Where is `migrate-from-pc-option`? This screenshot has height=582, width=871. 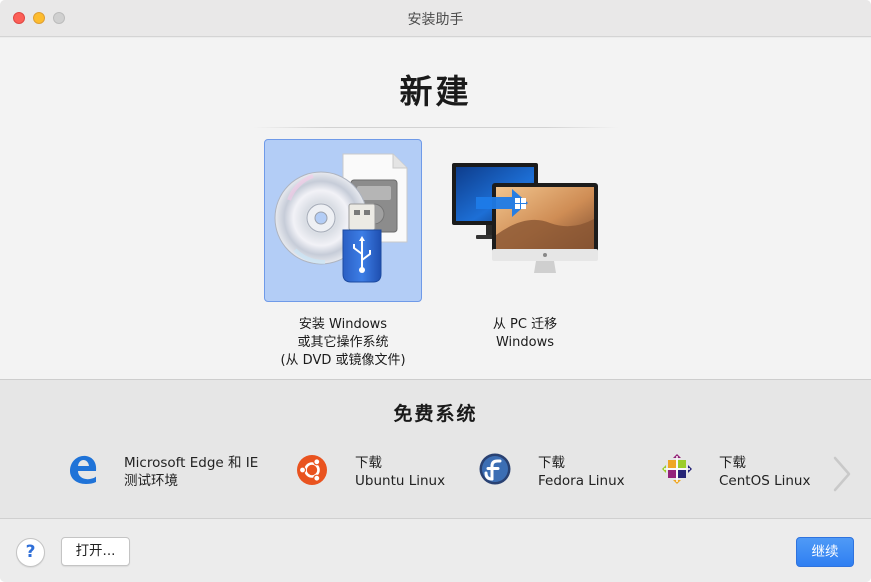 migrate-from-pc-option is located at coordinates (525, 220).